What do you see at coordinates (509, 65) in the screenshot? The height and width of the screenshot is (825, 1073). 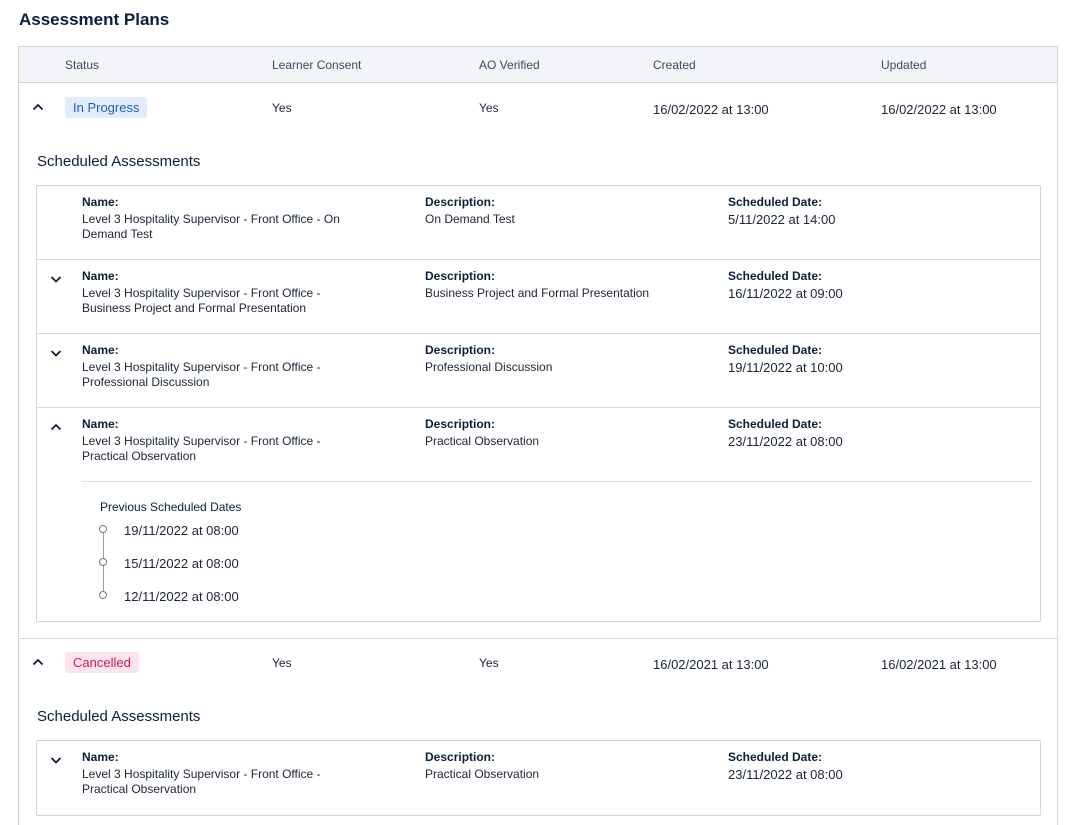 I see `column-ao-verified: AO Verified` at bounding box center [509, 65].